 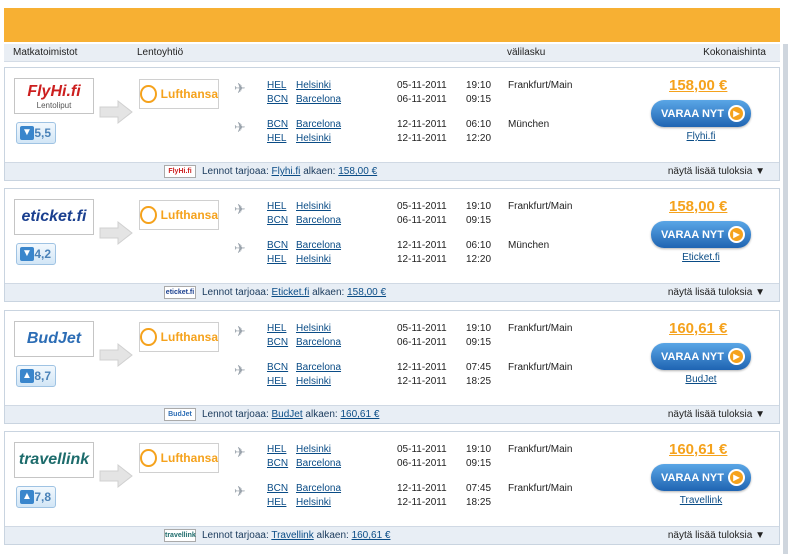 What do you see at coordinates (42, 376) in the screenshot?
I see `rating-value: 8,7` at bounding box center [42, 376].